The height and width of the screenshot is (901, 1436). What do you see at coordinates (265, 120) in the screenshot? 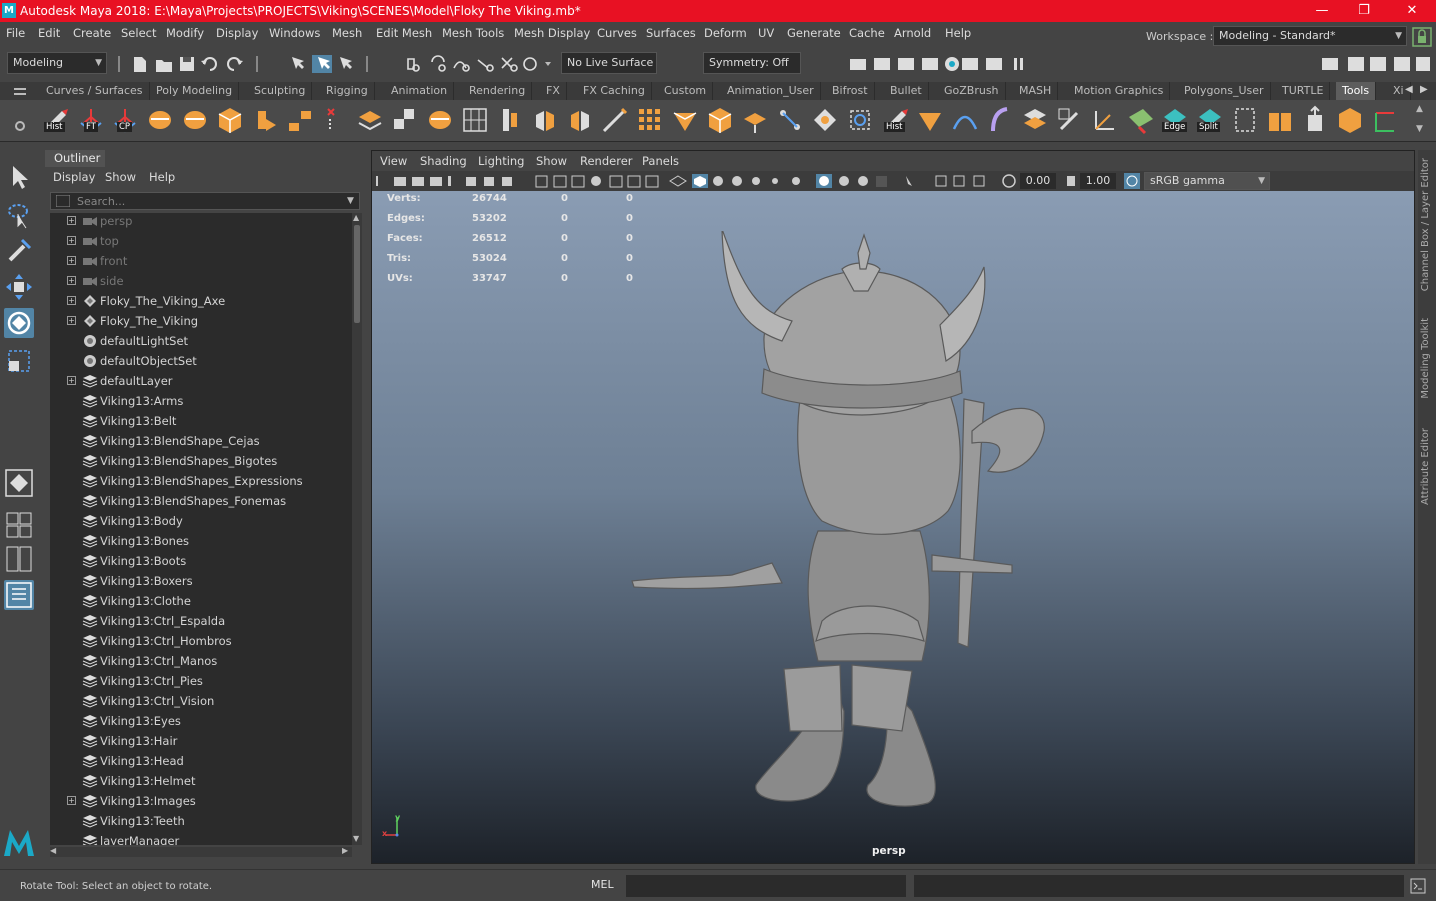
I see `extrude-icon` at bounding box center [265, 120].